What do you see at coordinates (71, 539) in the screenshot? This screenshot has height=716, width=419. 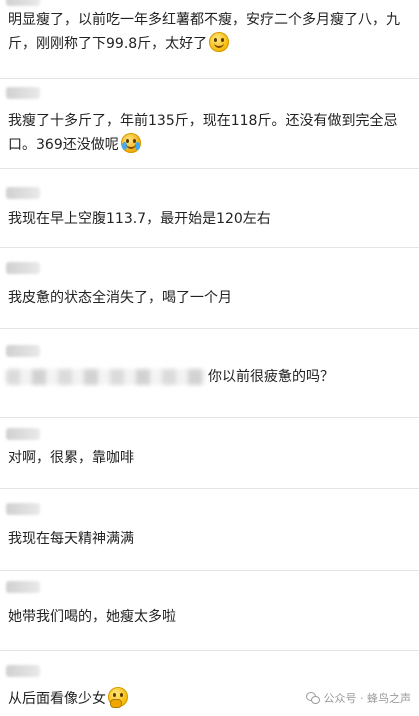 I see `message-text: 我现在每天精神满满` at bounding box center [71, 539].